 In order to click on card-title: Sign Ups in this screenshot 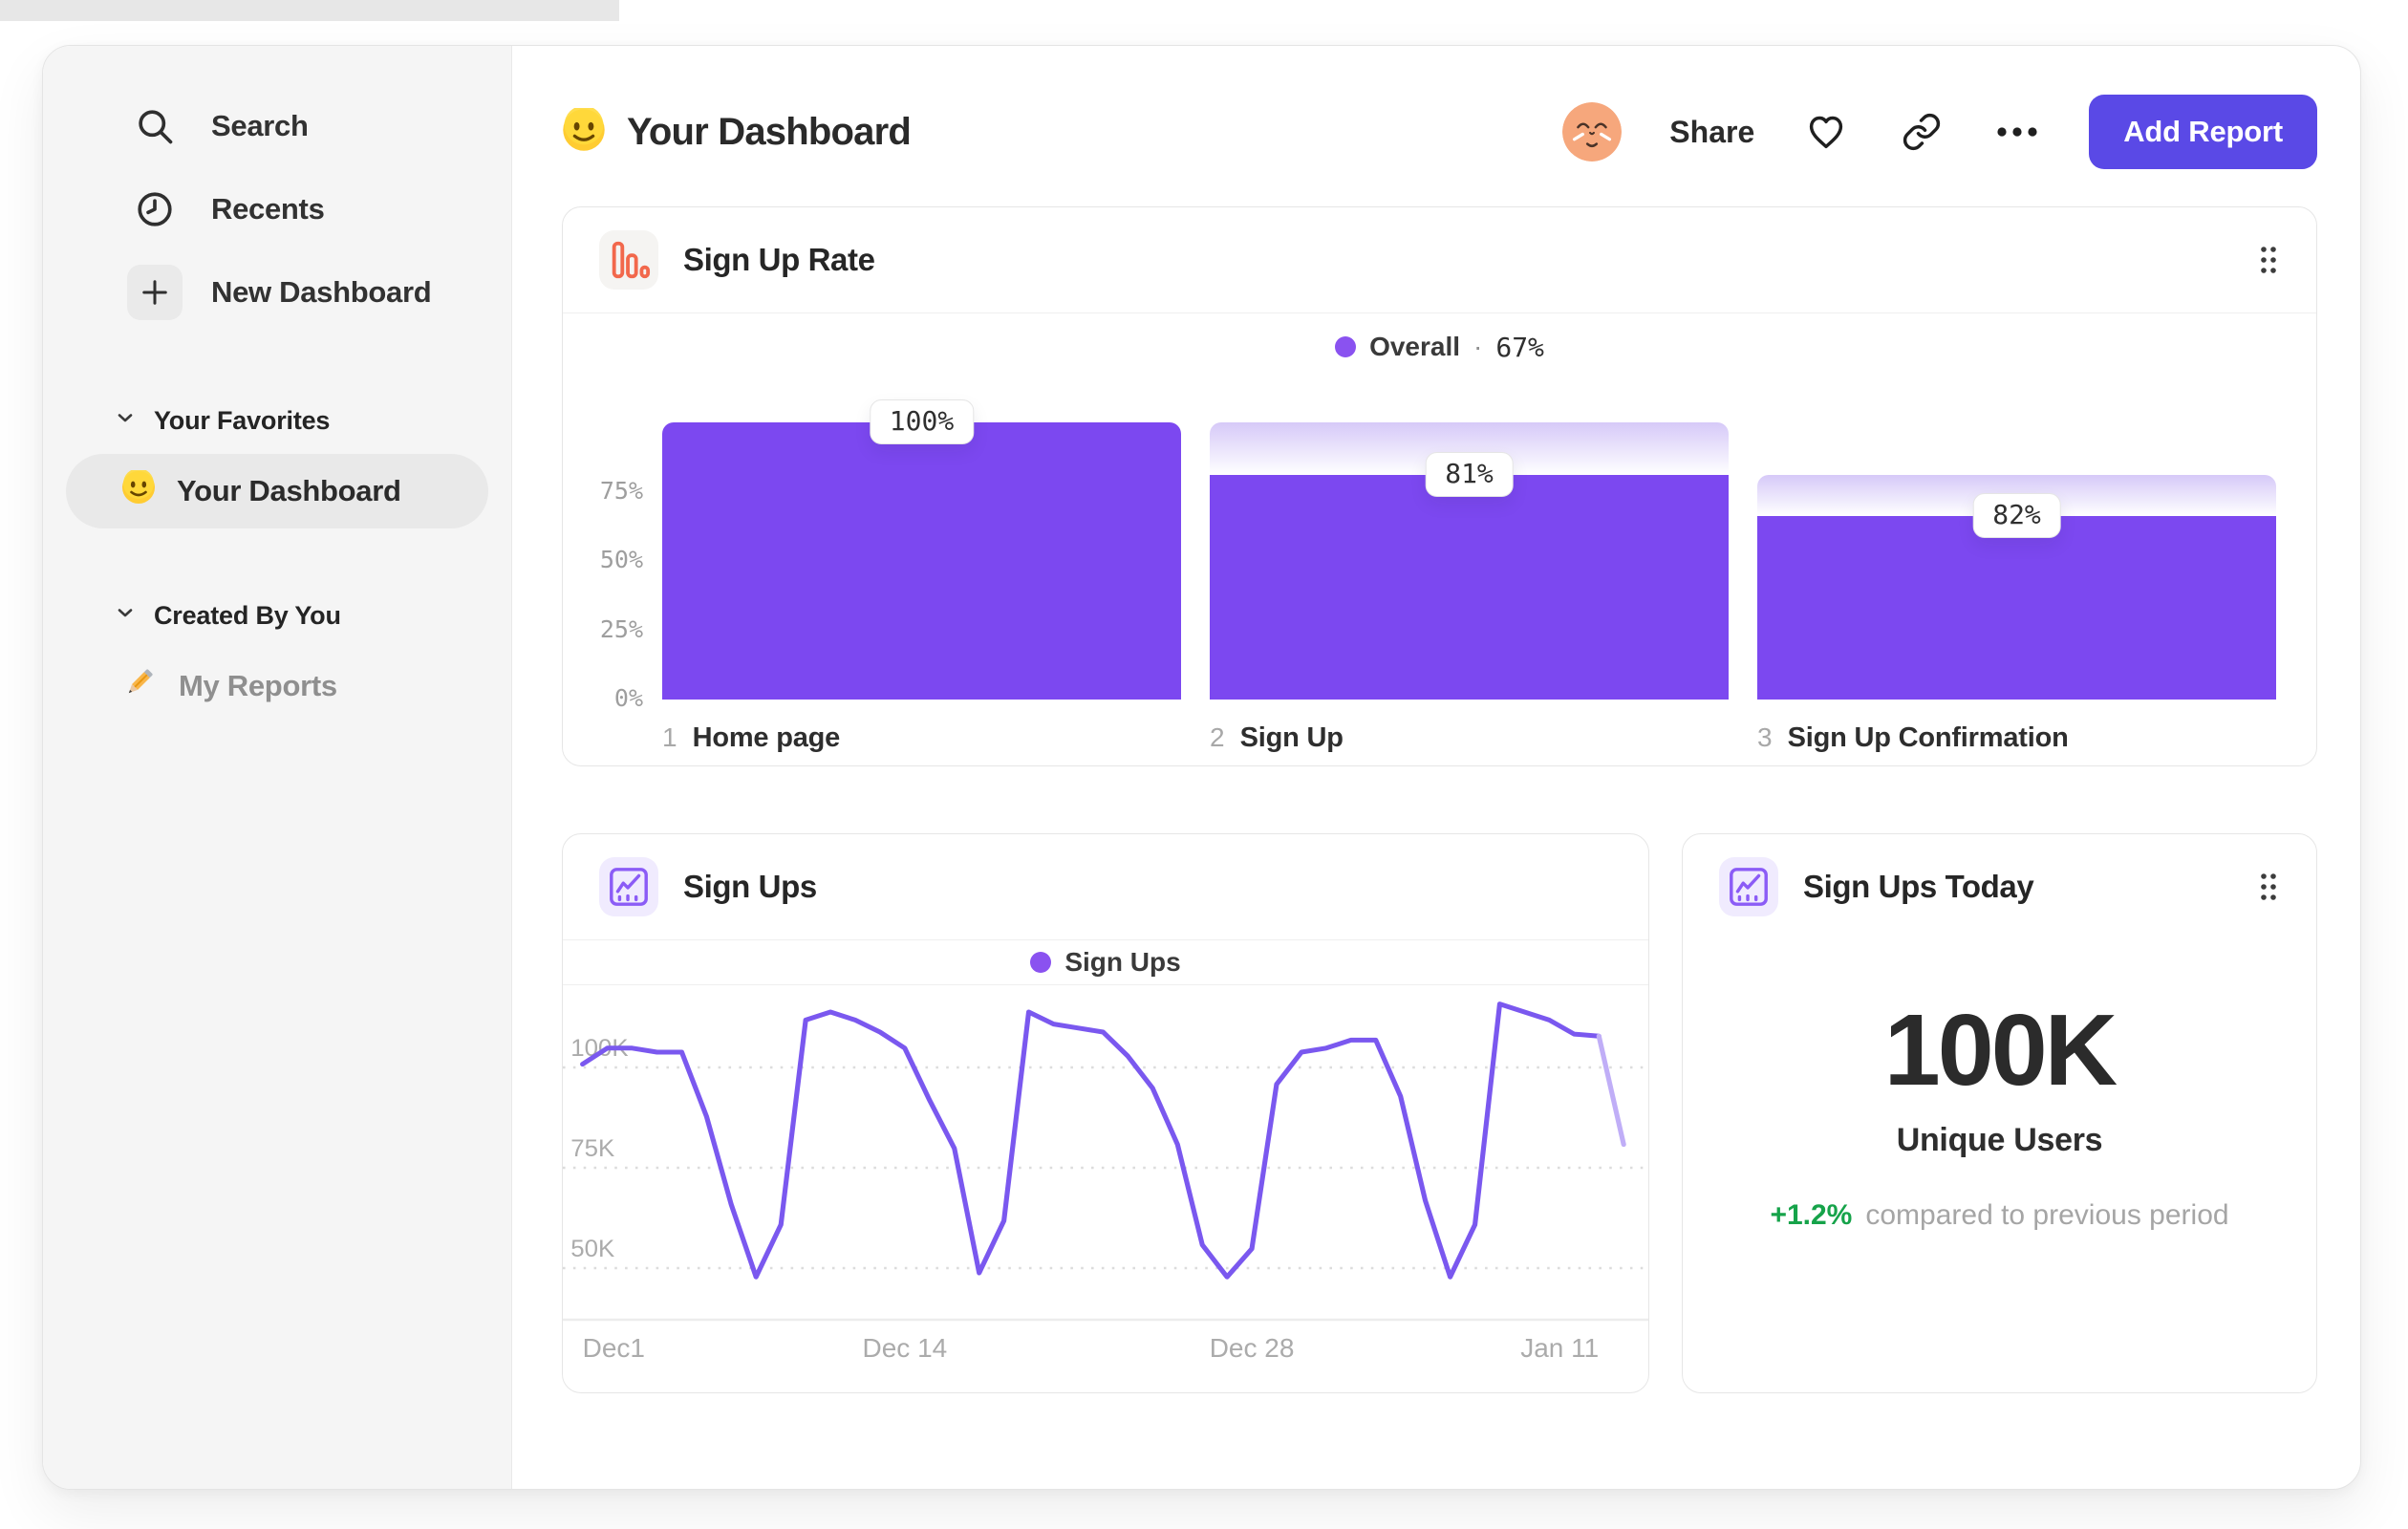, I will do `click(750, 886)`.